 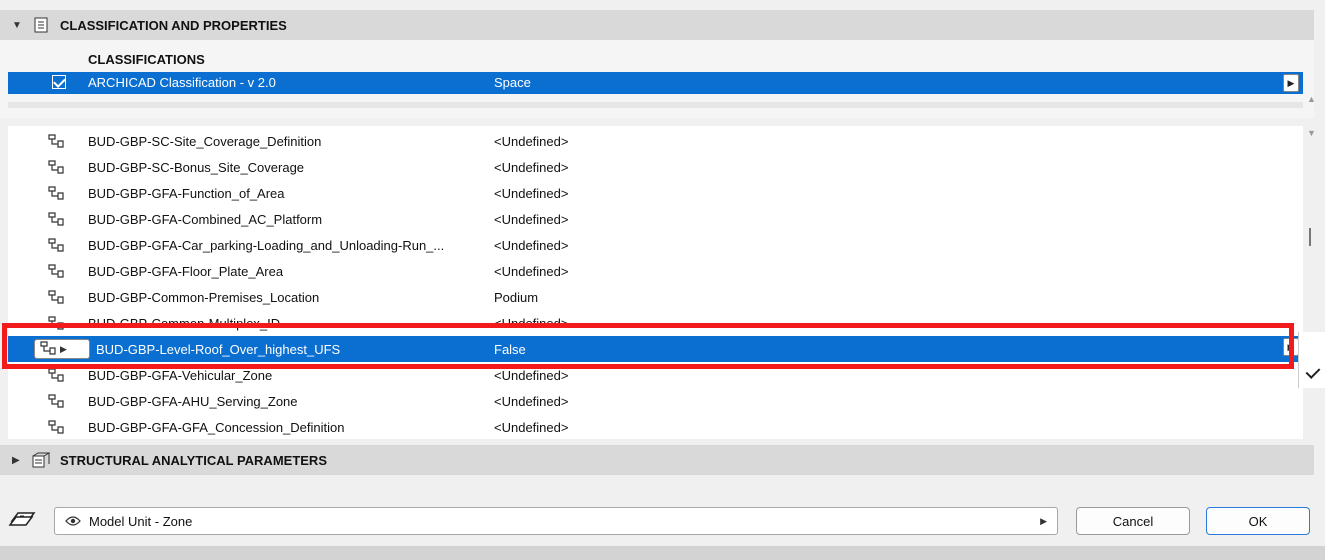 What do you see at coordinates (512, 82) in the screenshot?
I see `classification-value: Space` at bounding box center [512, 82].